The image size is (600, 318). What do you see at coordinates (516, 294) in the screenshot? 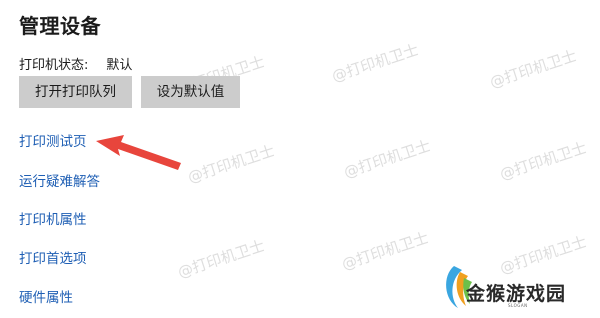
I see `logo-text: 金猴游戏园` at bounding box center [516, 294].